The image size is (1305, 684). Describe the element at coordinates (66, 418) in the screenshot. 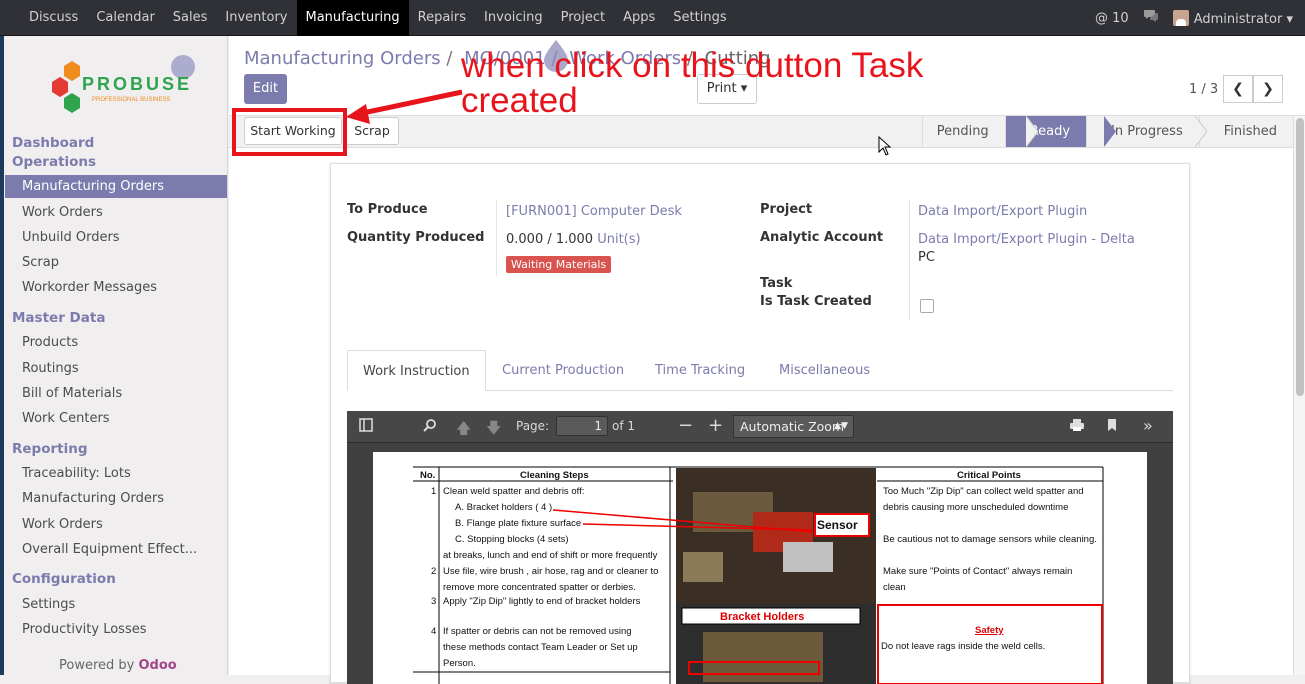

I see `sidebar-item-work-centers: Work Centers` at that location.